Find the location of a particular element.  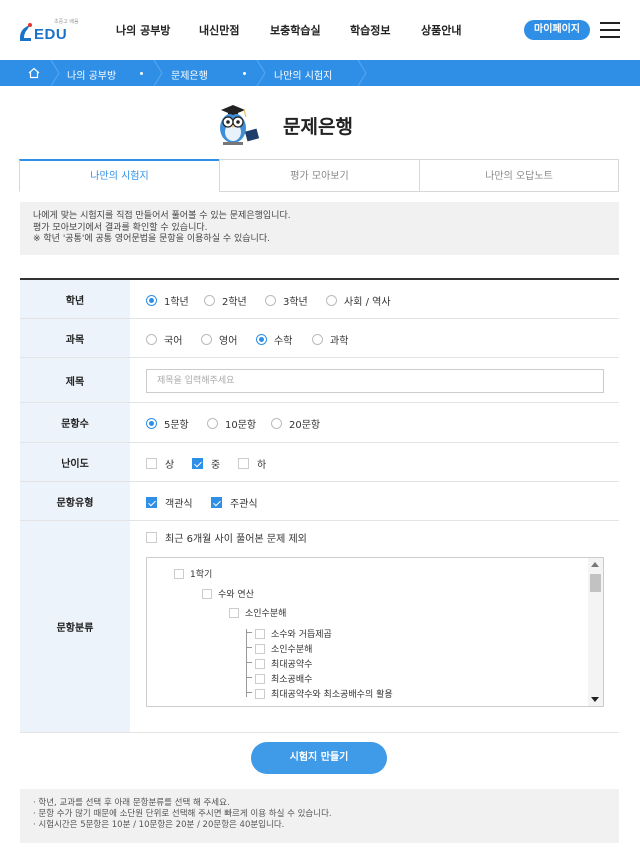

grade-option: 사회 / 역사 is located at coordinates (358, 300).